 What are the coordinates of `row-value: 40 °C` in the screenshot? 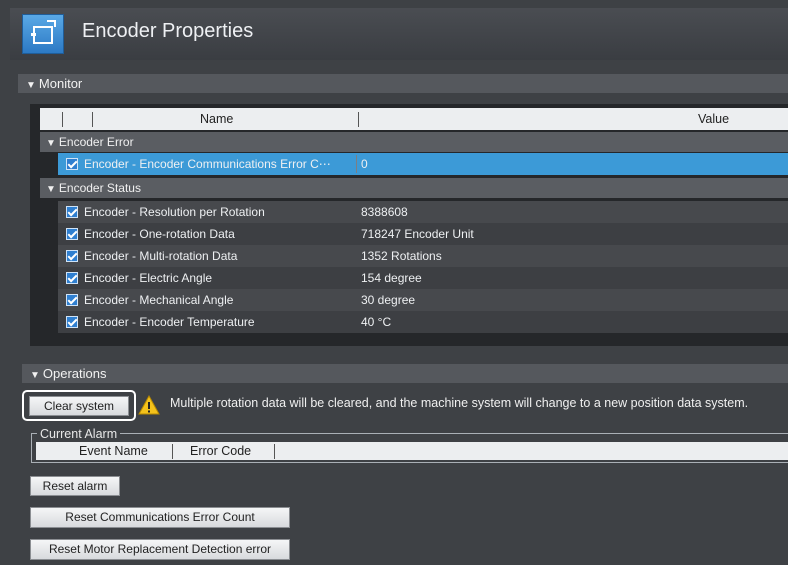 It's located at (376, 322).